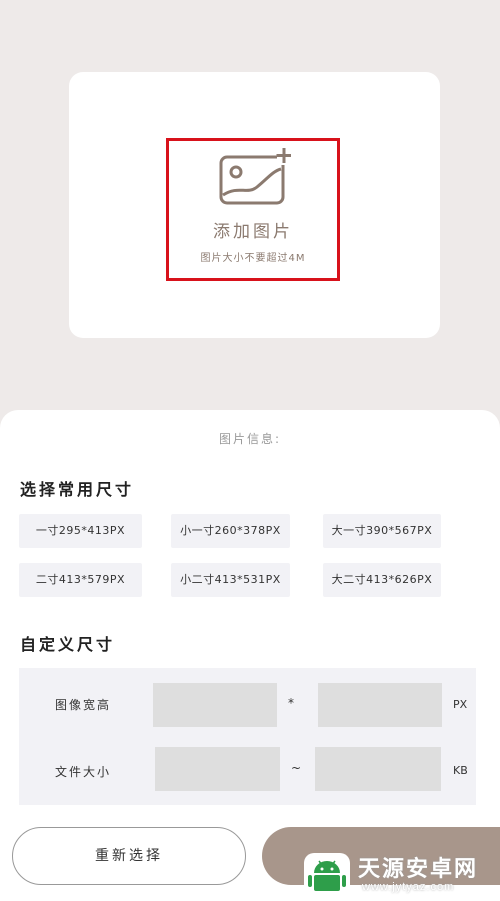 Image resolution: width=500 pixels, height=901 pixels. I want to click on min-filesize-input, so click(217, 769).